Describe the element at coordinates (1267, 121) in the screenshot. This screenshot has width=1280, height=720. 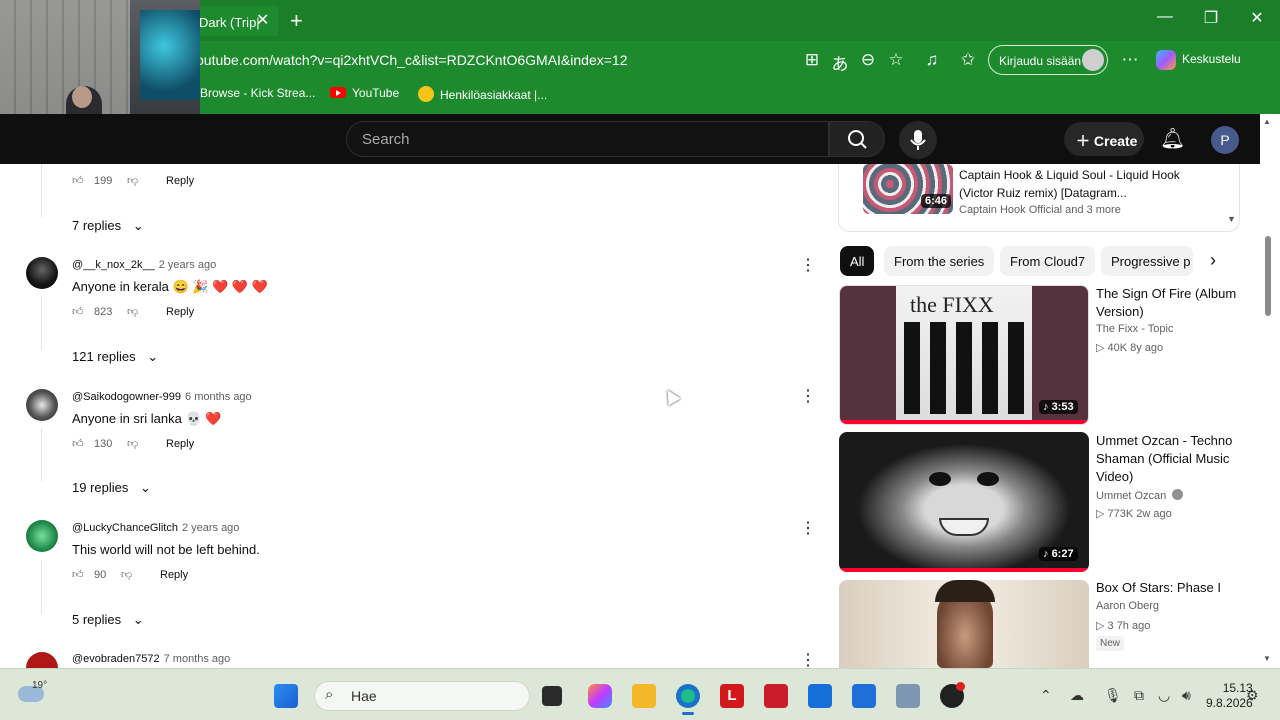
I see `scroll-up-icon: ▲` at that location.